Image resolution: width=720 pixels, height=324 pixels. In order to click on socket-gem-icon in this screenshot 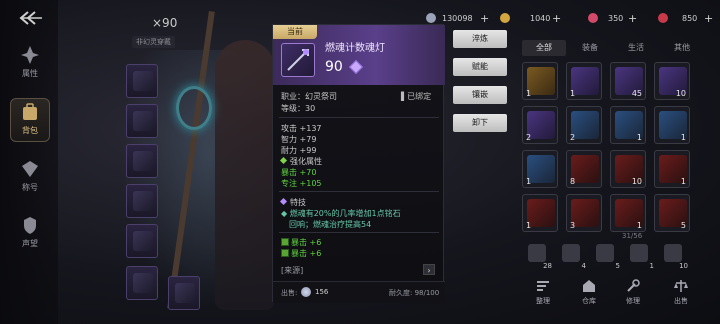, I will do `click(285, 253)`.